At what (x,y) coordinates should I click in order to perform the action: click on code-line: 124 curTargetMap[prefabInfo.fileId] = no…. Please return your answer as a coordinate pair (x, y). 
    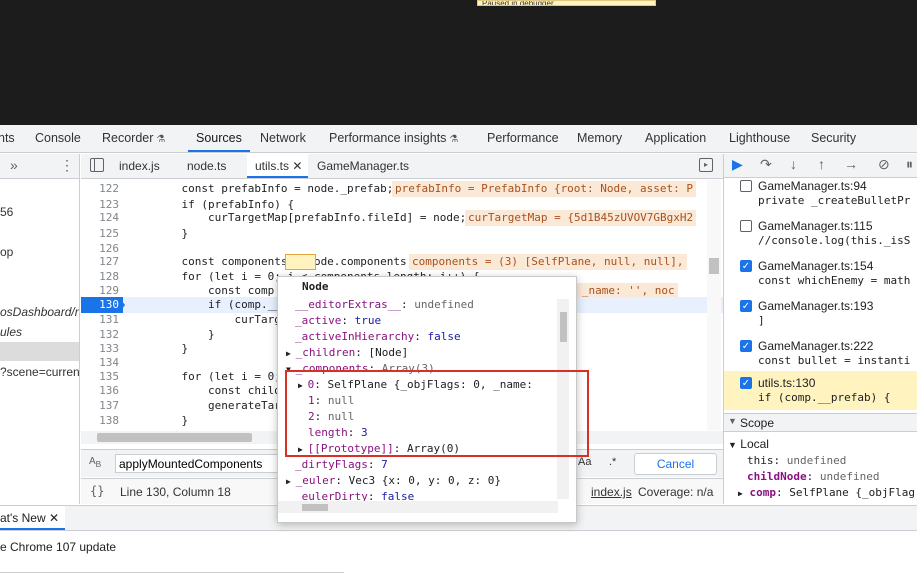
    Looking at the image, I should click on (402, 218).